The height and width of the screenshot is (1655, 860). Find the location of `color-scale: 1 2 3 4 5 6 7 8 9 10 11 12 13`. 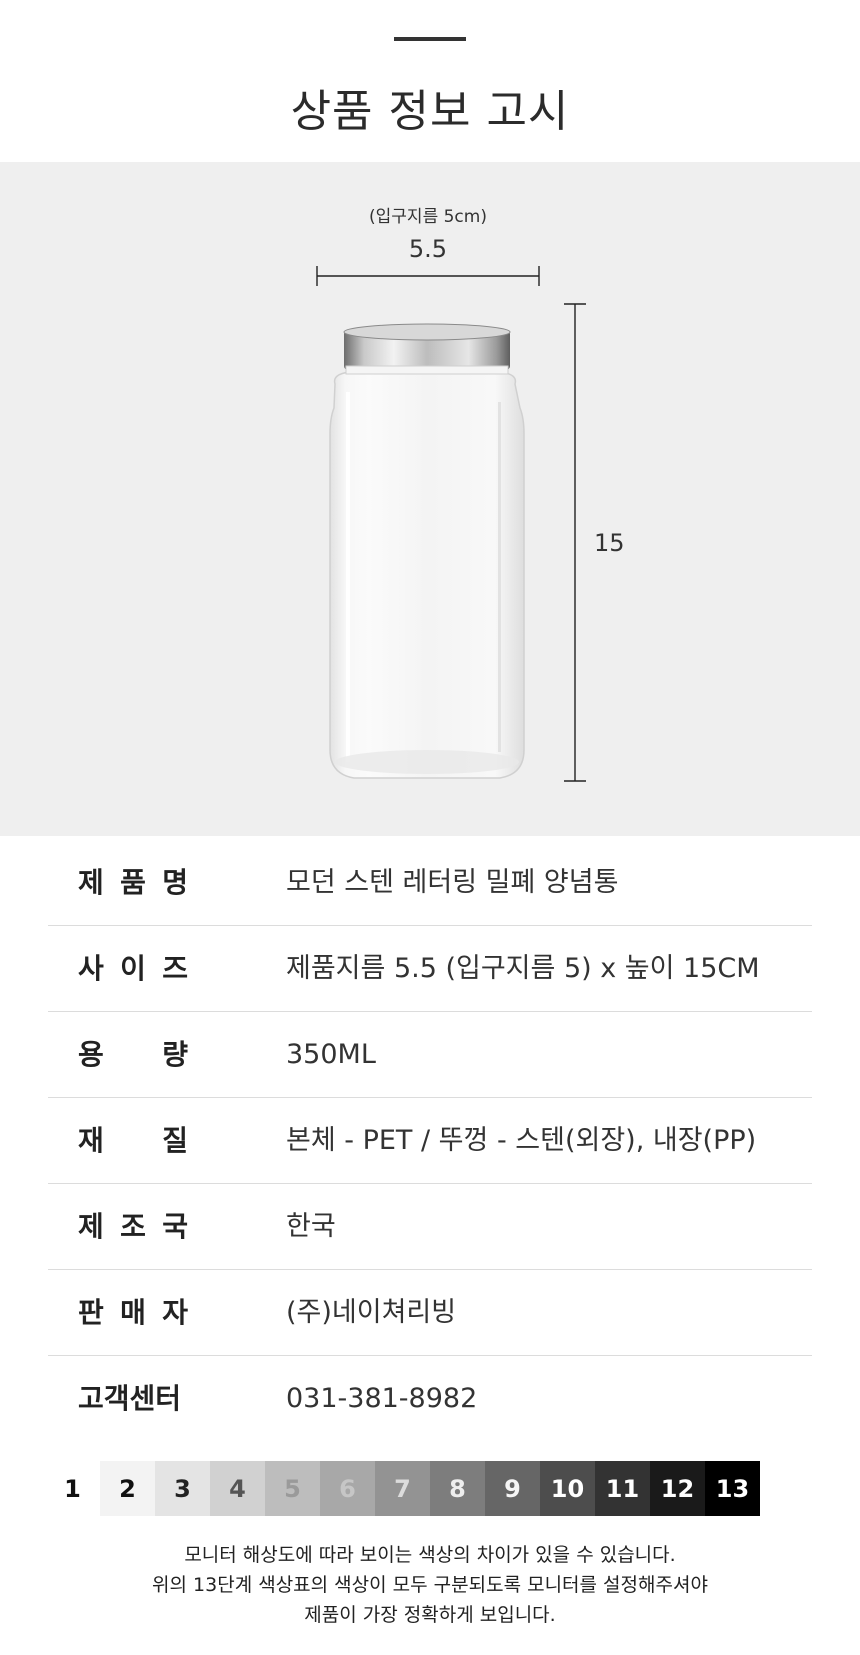

color-scale: 1 2 3 4 5 6 7 8 9 10 11 12 13 is located at coordinates (402, 1488).